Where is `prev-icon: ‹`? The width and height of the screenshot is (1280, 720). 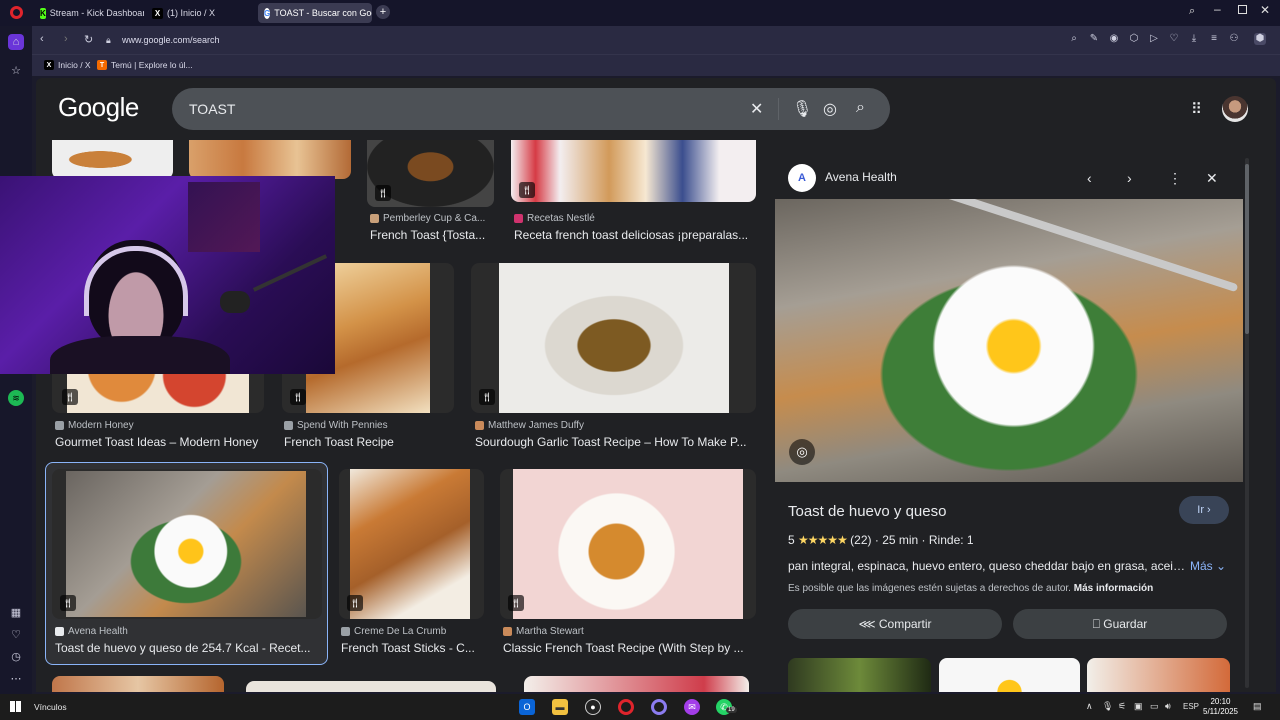
prev-icon: ‹ is located at coordinates (1089, 178).